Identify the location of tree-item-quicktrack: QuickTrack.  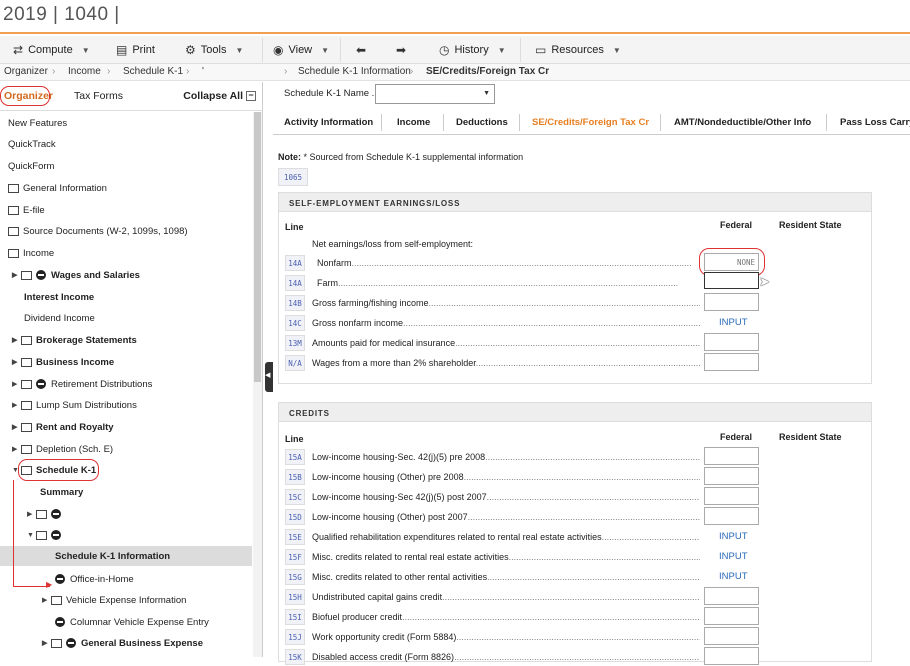
(32, 144).